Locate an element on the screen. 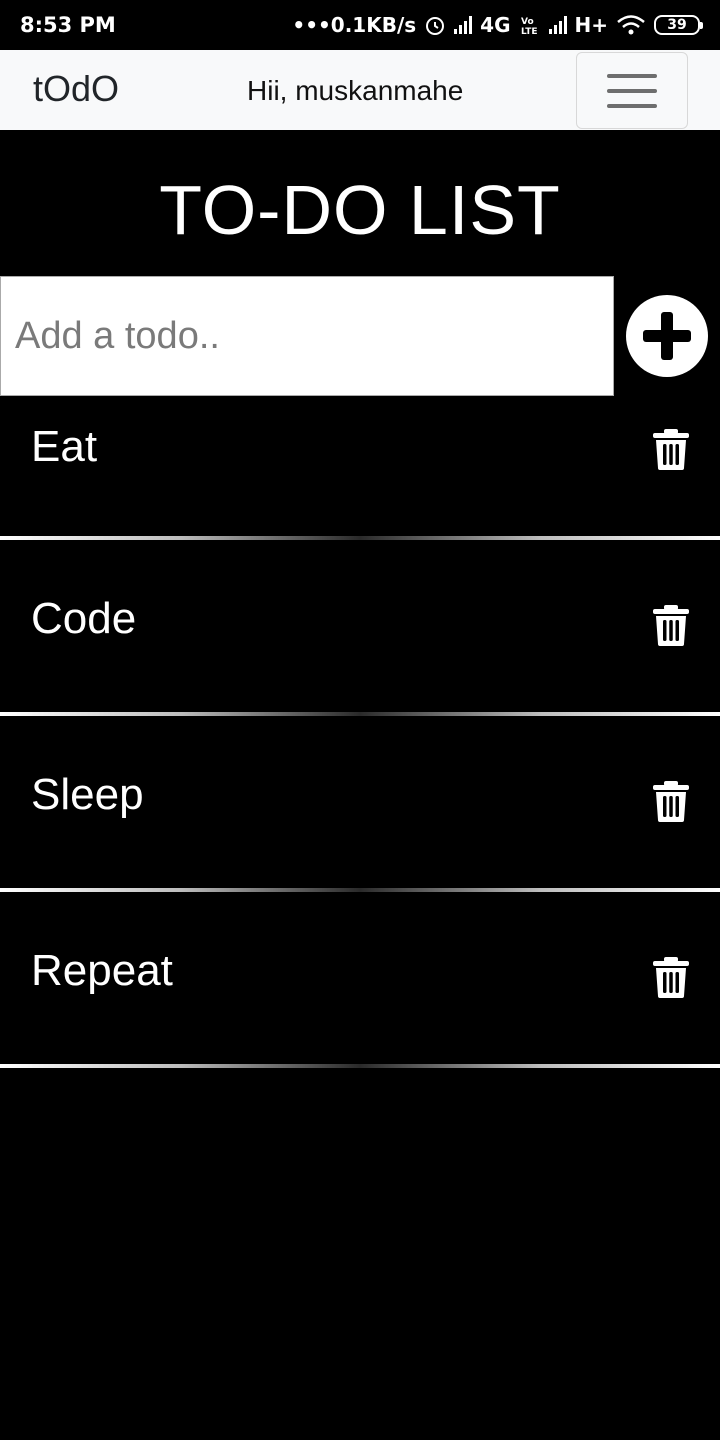 Image resolution: width=720 pixels, height=1440 pixels. volte-icon: Vo LTE is located at coordinates (529, 26).